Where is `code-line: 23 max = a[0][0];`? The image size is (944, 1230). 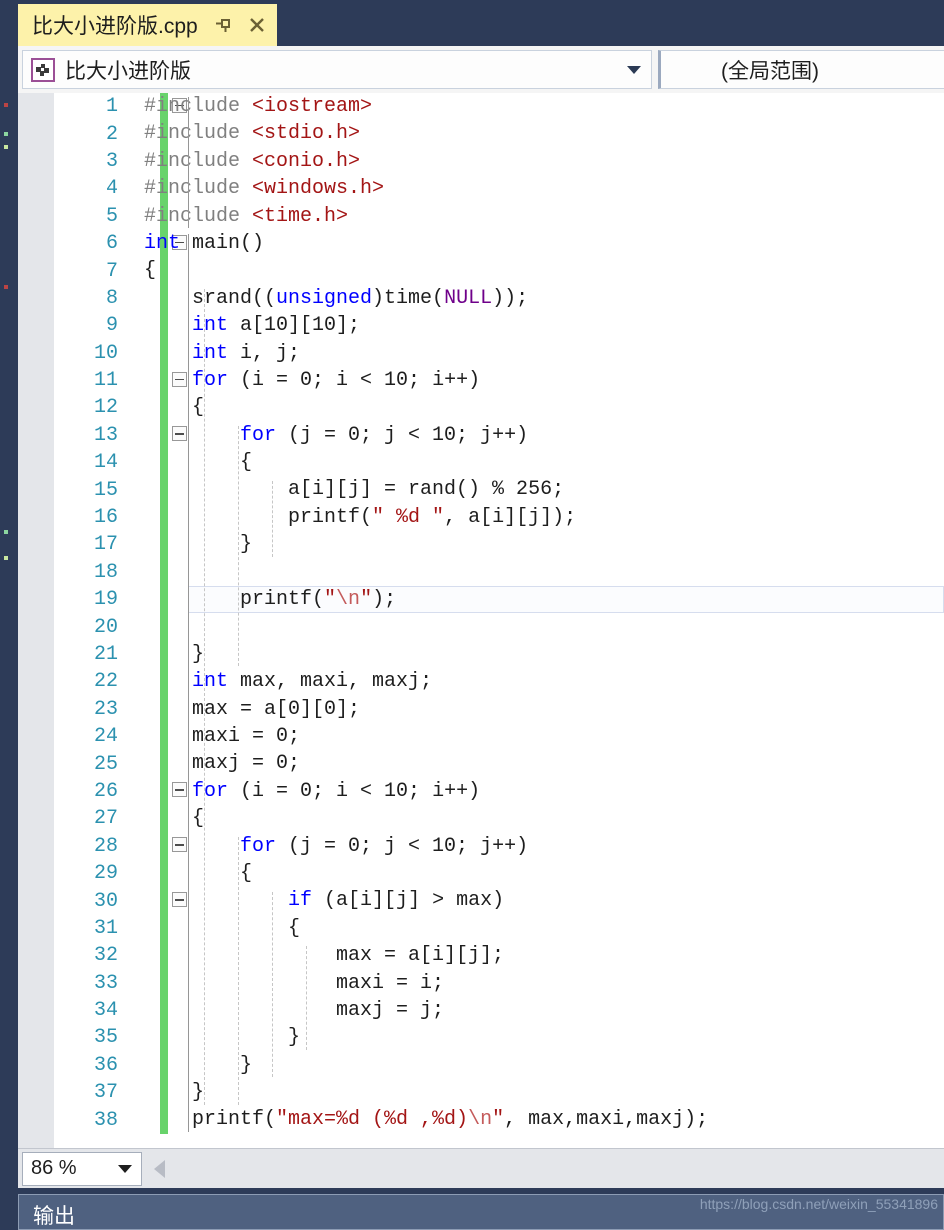
code-line: 23 max = a[0][0]; is located at coordinates (481, 709).